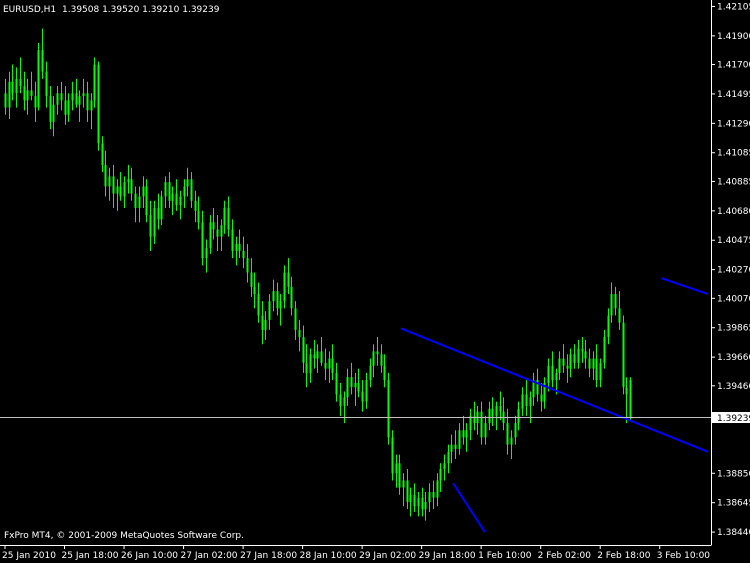  Describe the element at coordinates (141, 10) in the screenshot. I see `ohlc-readout: 1.39508 1.39520 1.39210 1.39239` at that location.